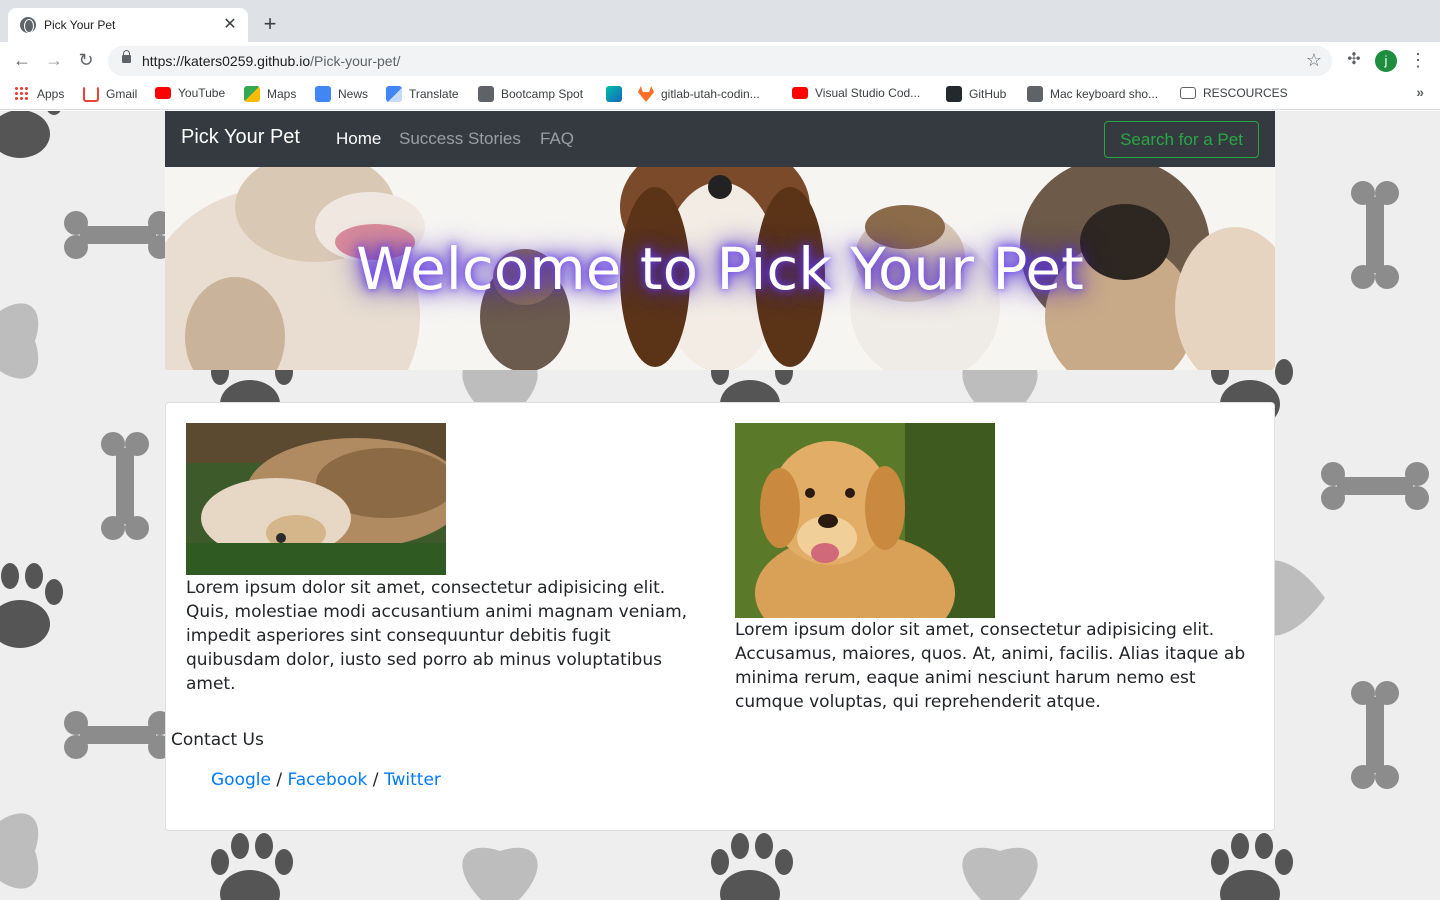 Image resolution: width=1440 pixels, height=900 pixels. I want to click on contact-links: Google / Facebook / Twitter, so click(326, 780).